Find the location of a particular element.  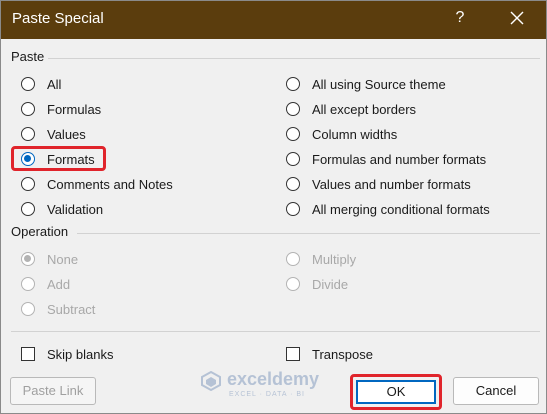

option-label: Subtract is located at coordinates (71, 309).